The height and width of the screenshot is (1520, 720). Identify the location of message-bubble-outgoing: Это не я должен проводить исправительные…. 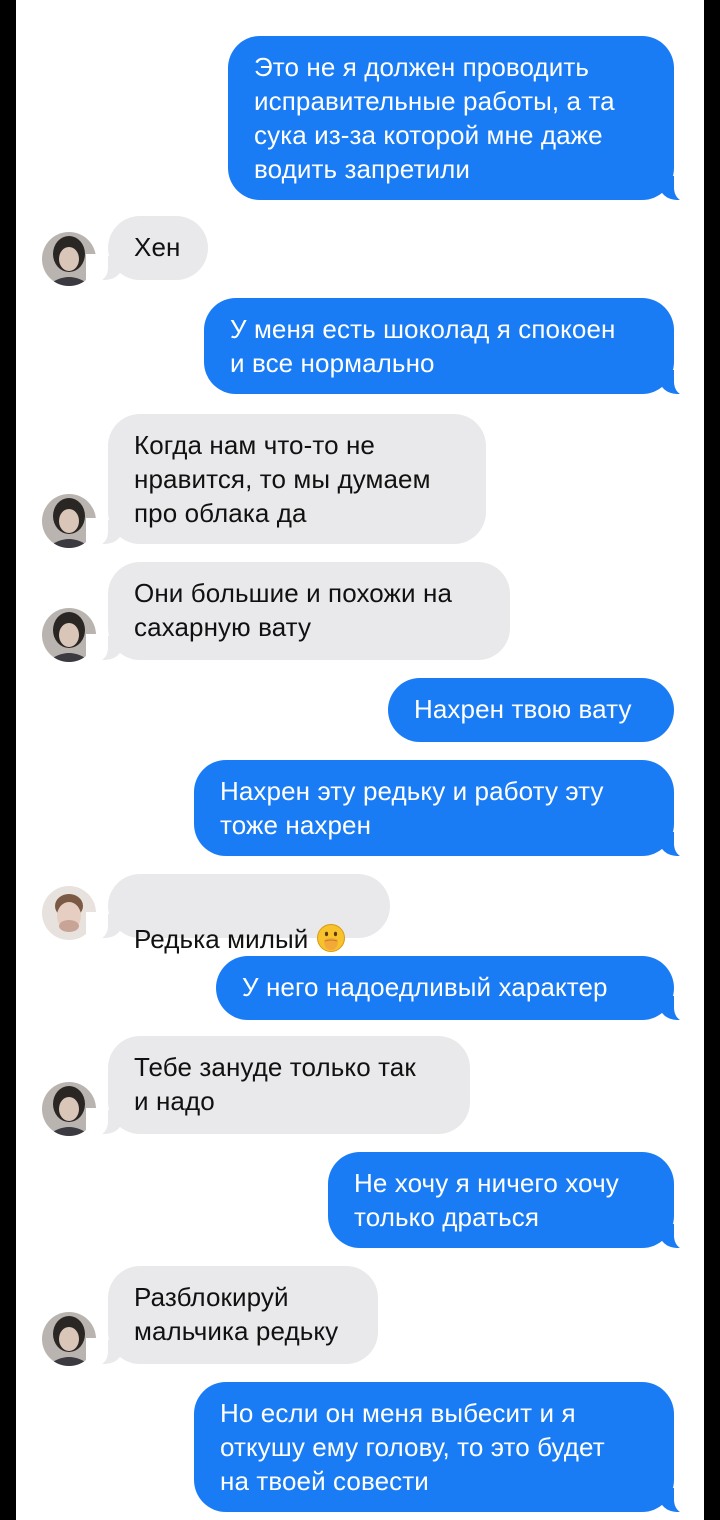
(462, 119).